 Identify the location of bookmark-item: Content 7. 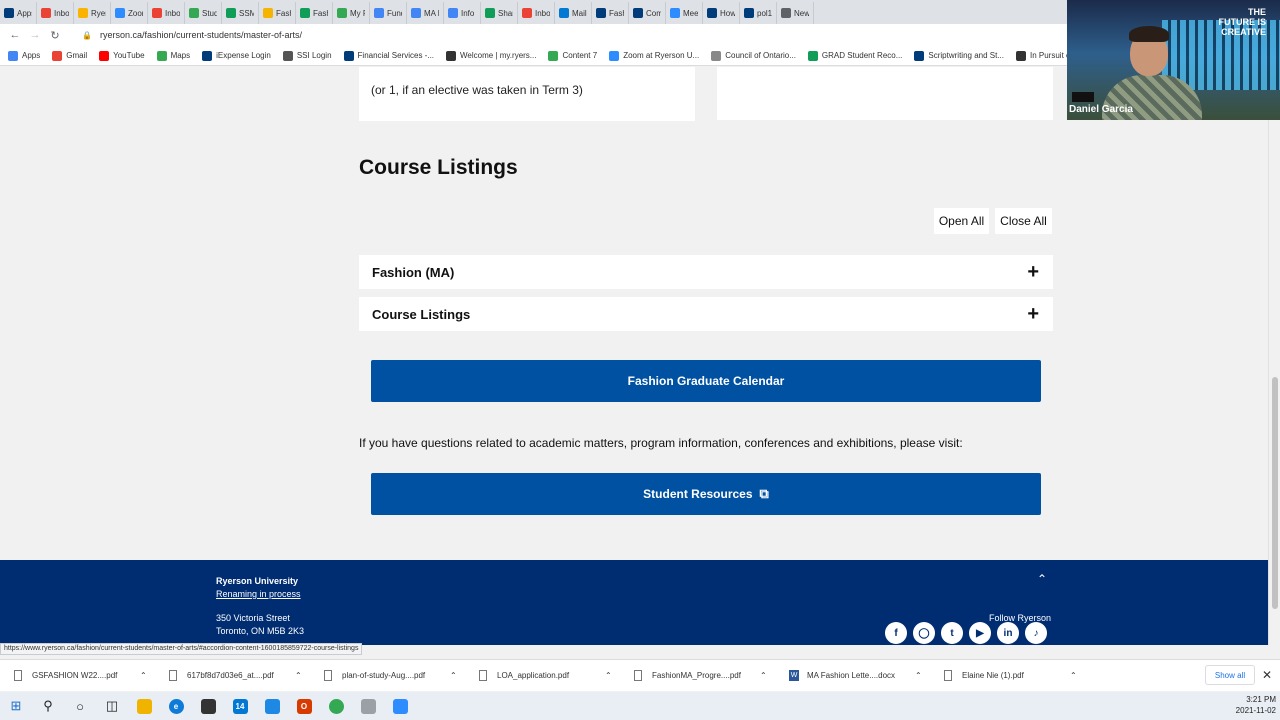
(572, 55).